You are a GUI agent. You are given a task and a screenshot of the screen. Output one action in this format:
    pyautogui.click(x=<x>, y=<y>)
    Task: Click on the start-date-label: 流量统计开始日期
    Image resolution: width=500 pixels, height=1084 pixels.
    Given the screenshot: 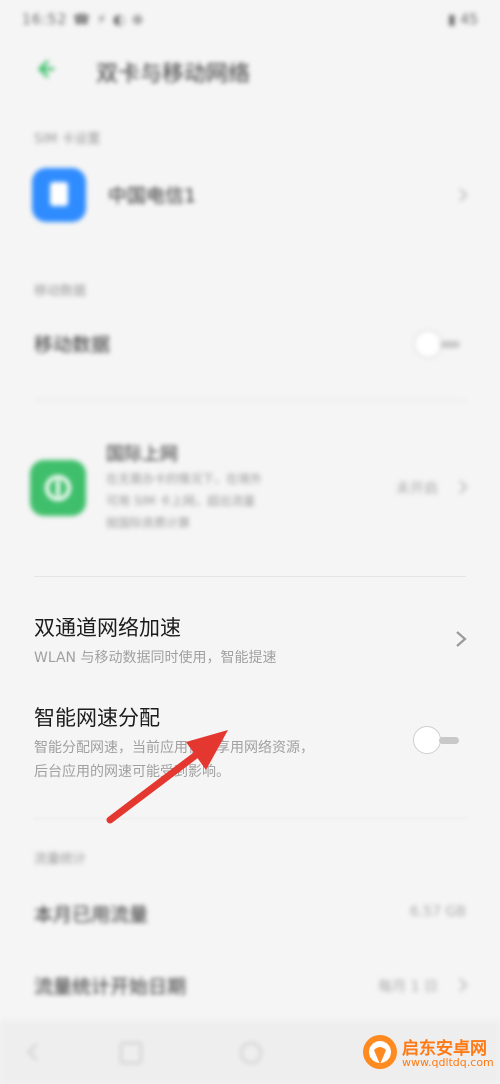 What is the action you would take?
    pyautogui.click(x=110, y=987)
    